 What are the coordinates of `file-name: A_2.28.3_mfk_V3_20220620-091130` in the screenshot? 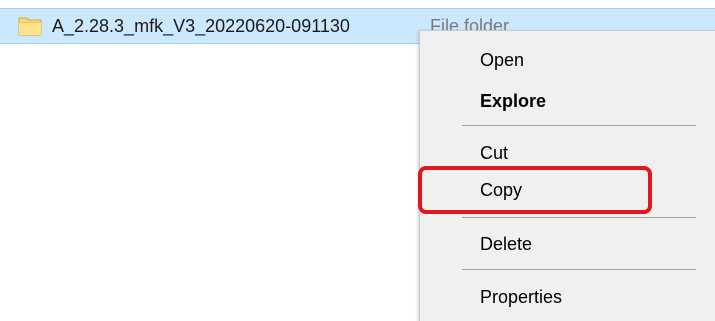 It's located at (201, 26).